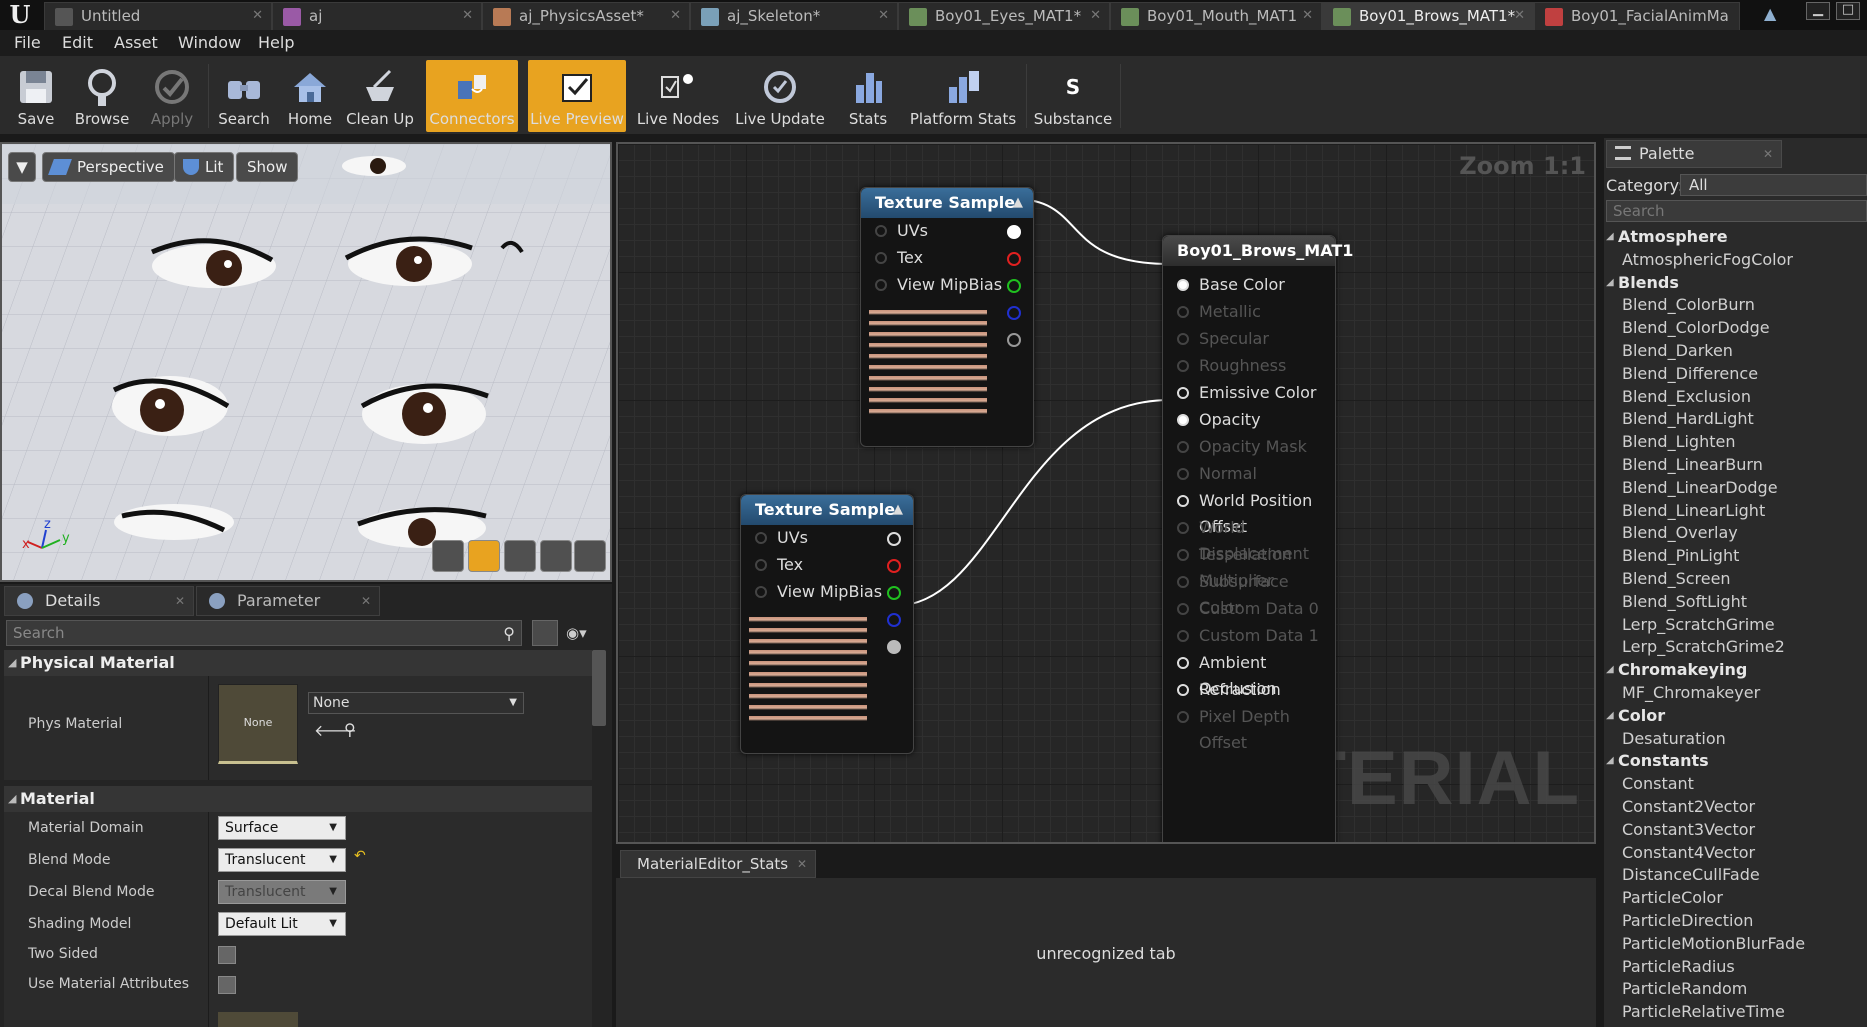  I want to click on section-physical-material: ◢ Physical Material, so click(298, 663).